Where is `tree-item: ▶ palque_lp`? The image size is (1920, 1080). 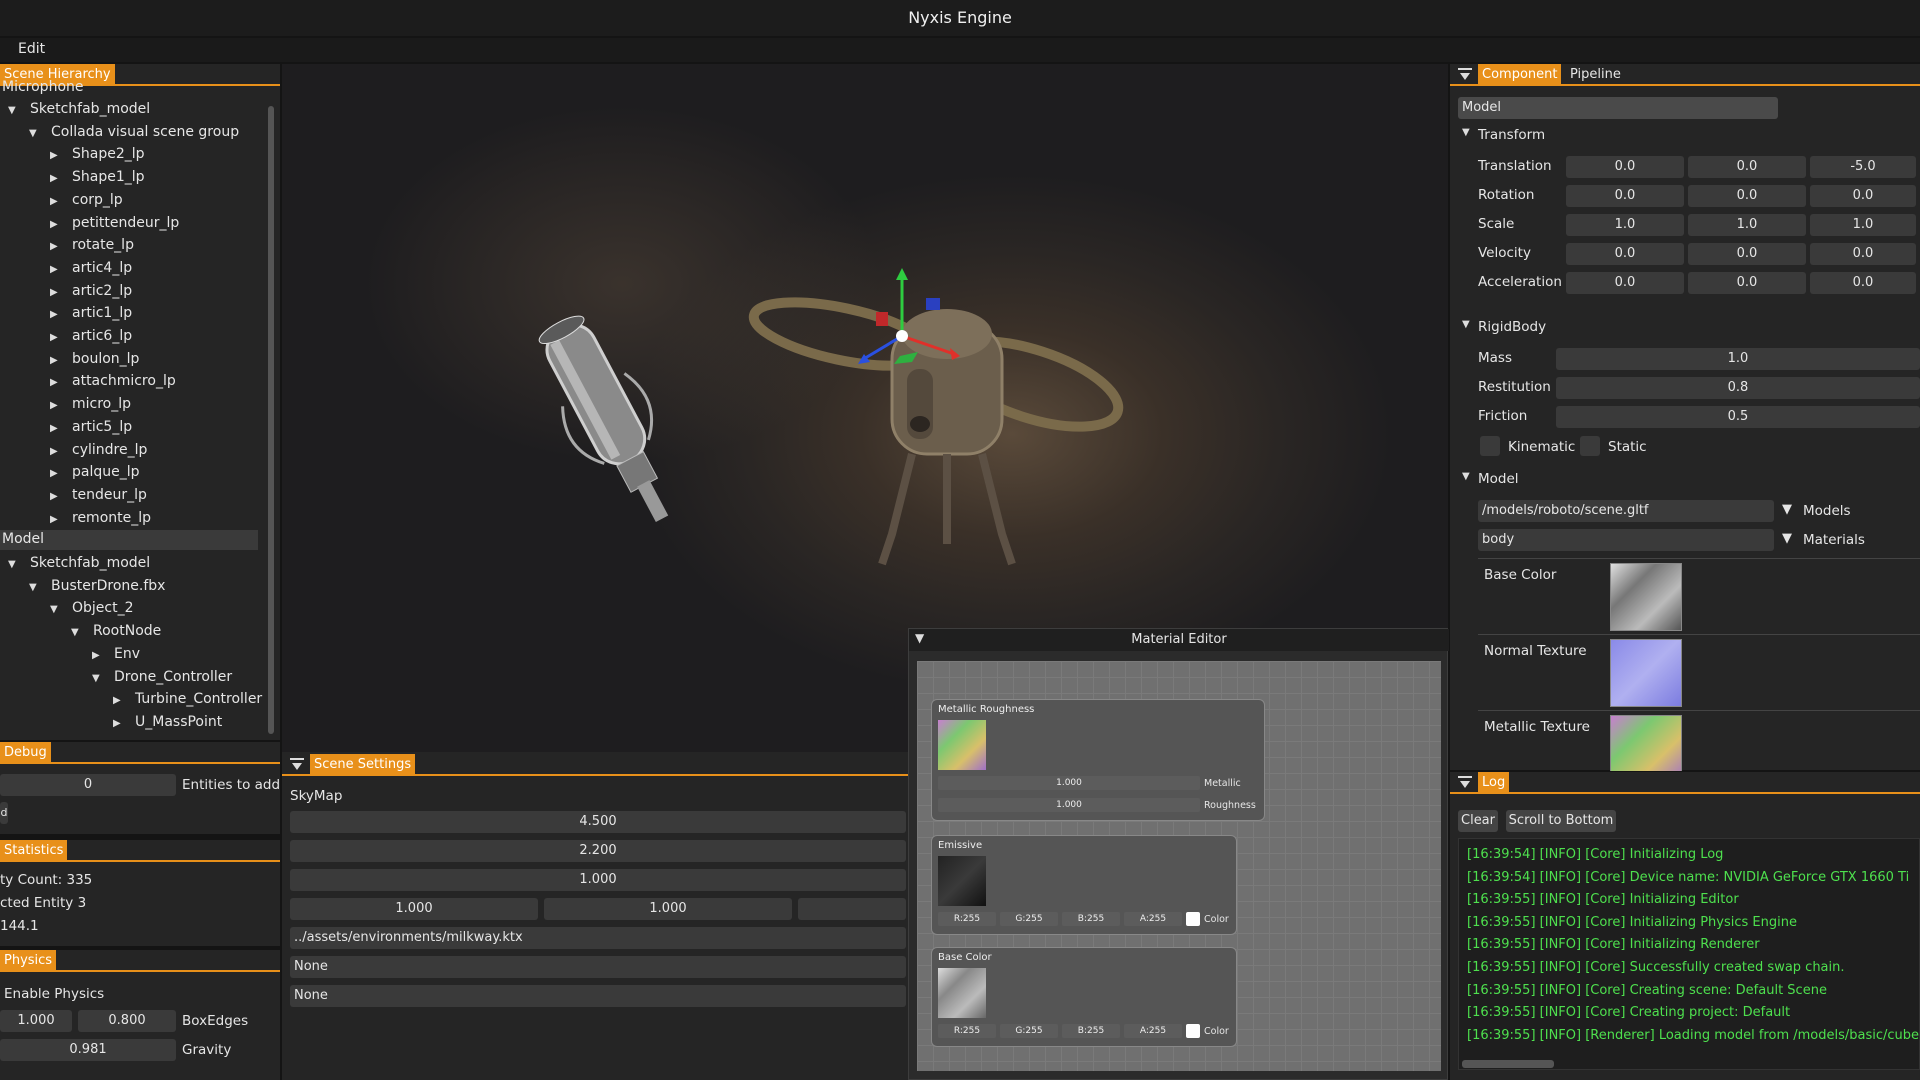
tree-item: ▶ palque_lp is located at coordinates (95, 472).